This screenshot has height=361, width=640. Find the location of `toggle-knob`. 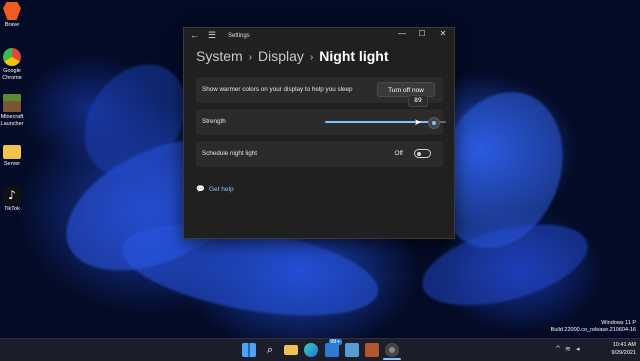

toggle-knob is located at coordinates (419, 153).